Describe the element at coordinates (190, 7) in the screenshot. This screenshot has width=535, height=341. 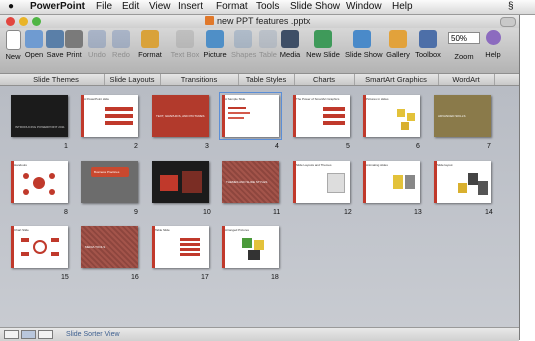
I see `menu-insert: Insert` at that location.